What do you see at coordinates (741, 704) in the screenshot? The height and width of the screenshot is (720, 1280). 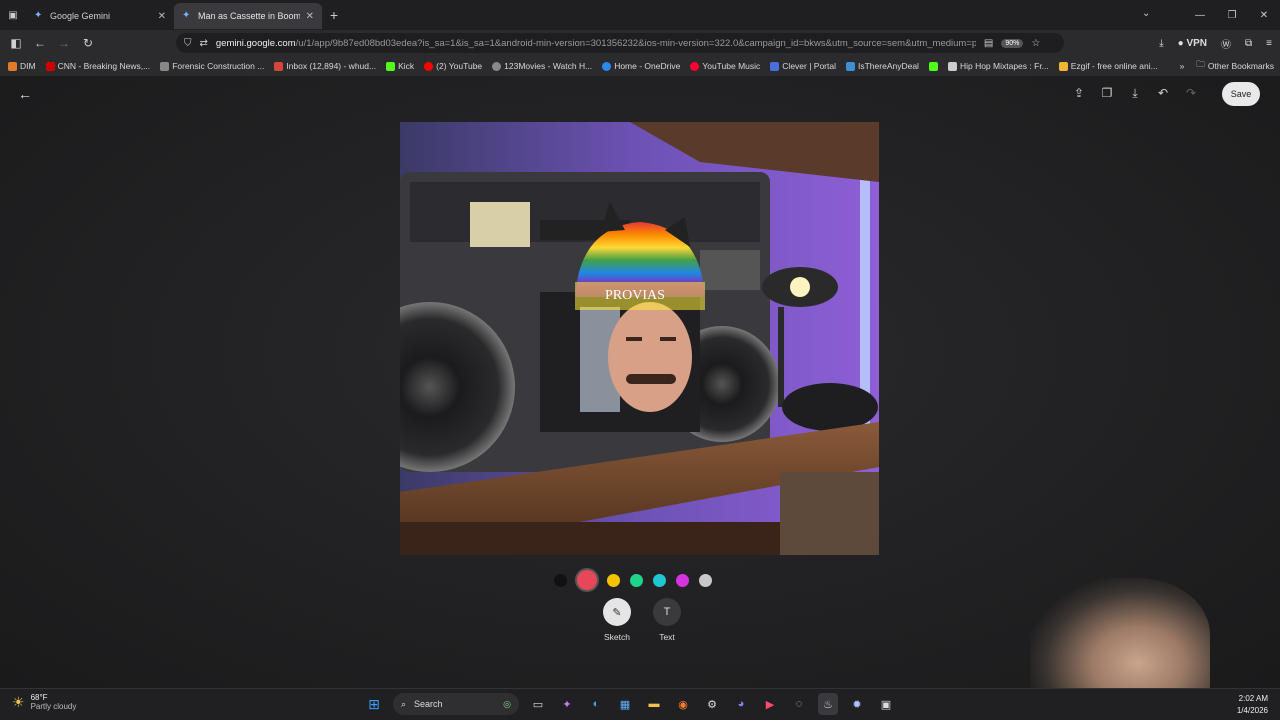 I see `discord-icon: ◕` at bounding box center [741, 704].